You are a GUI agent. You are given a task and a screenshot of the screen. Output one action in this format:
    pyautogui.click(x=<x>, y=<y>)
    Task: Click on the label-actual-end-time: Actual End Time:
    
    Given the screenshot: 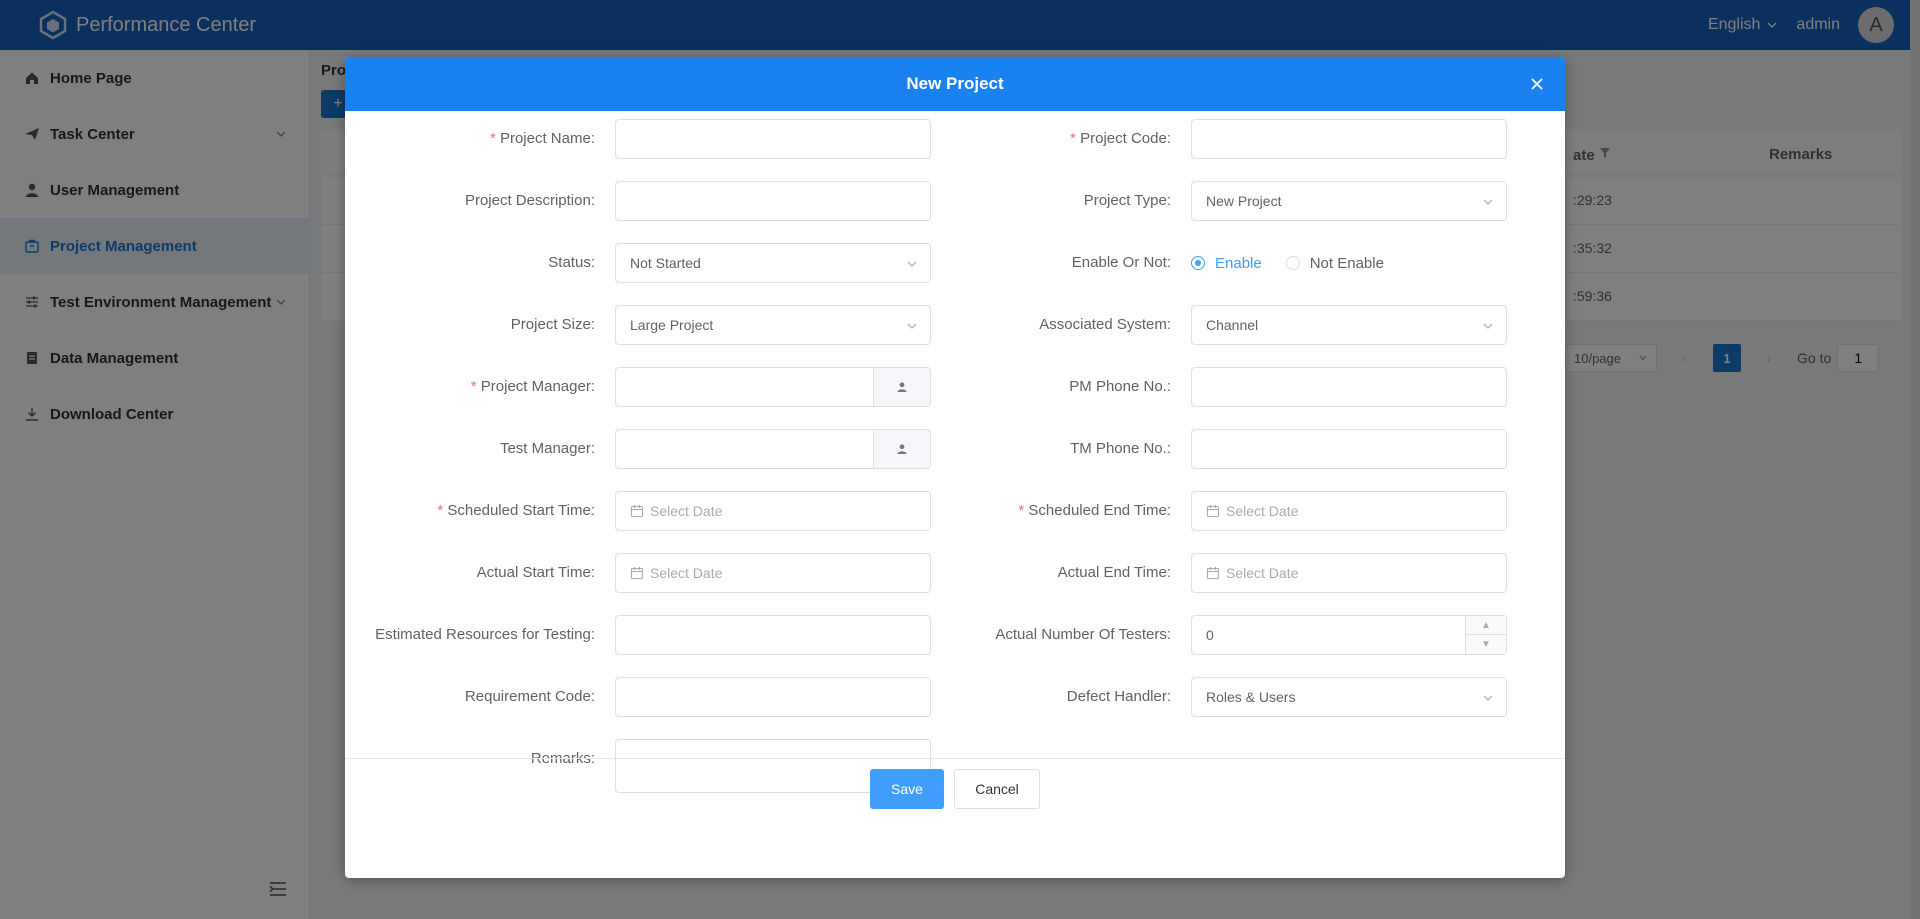 What is the action you would take?
    pyautogui.click(x=1114, y=572)
    